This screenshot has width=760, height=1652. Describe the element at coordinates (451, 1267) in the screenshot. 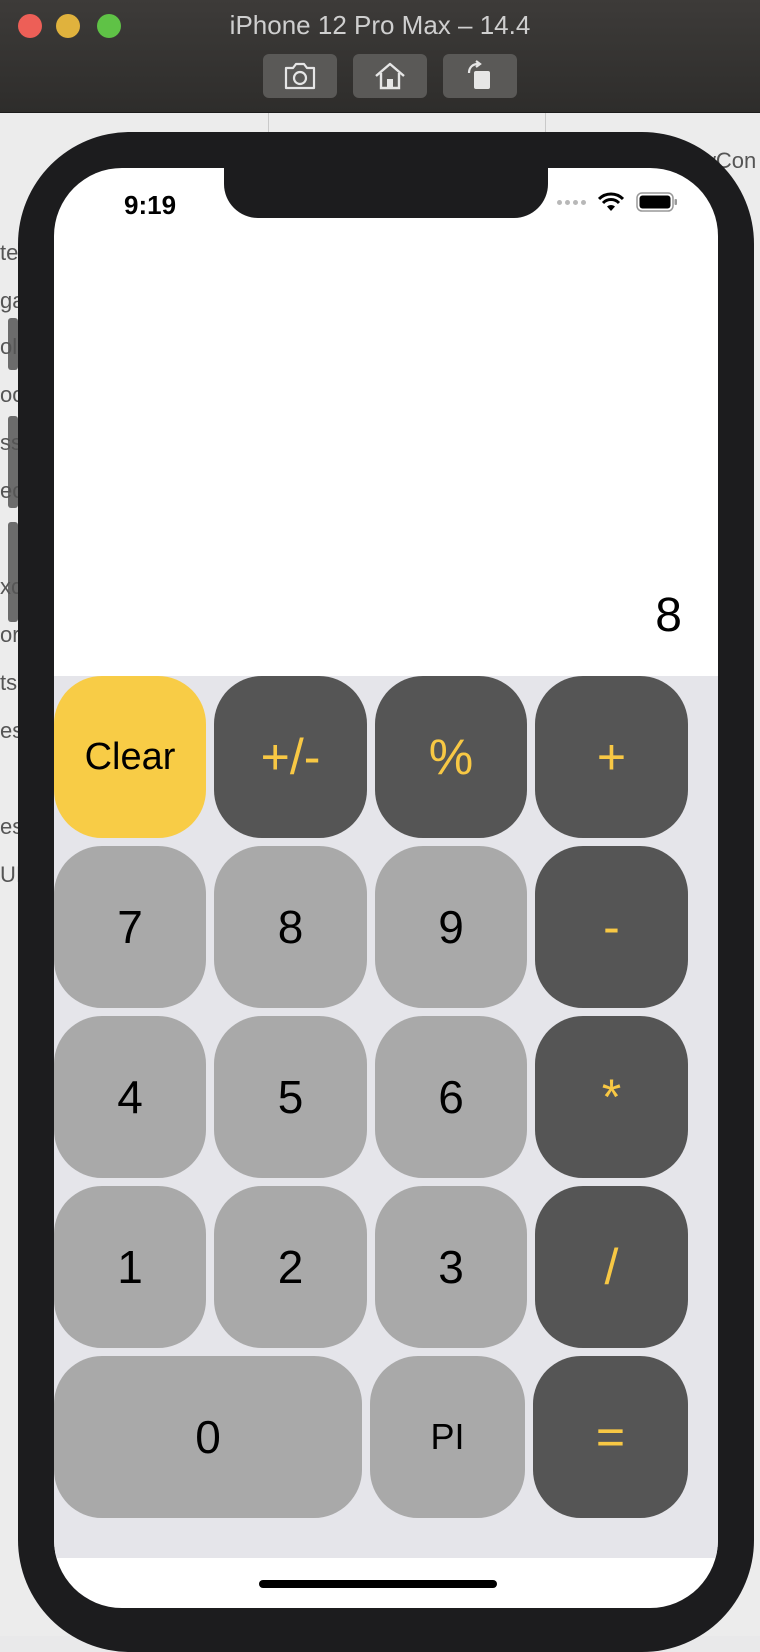

I see `digit-3-button: 3` at that location.